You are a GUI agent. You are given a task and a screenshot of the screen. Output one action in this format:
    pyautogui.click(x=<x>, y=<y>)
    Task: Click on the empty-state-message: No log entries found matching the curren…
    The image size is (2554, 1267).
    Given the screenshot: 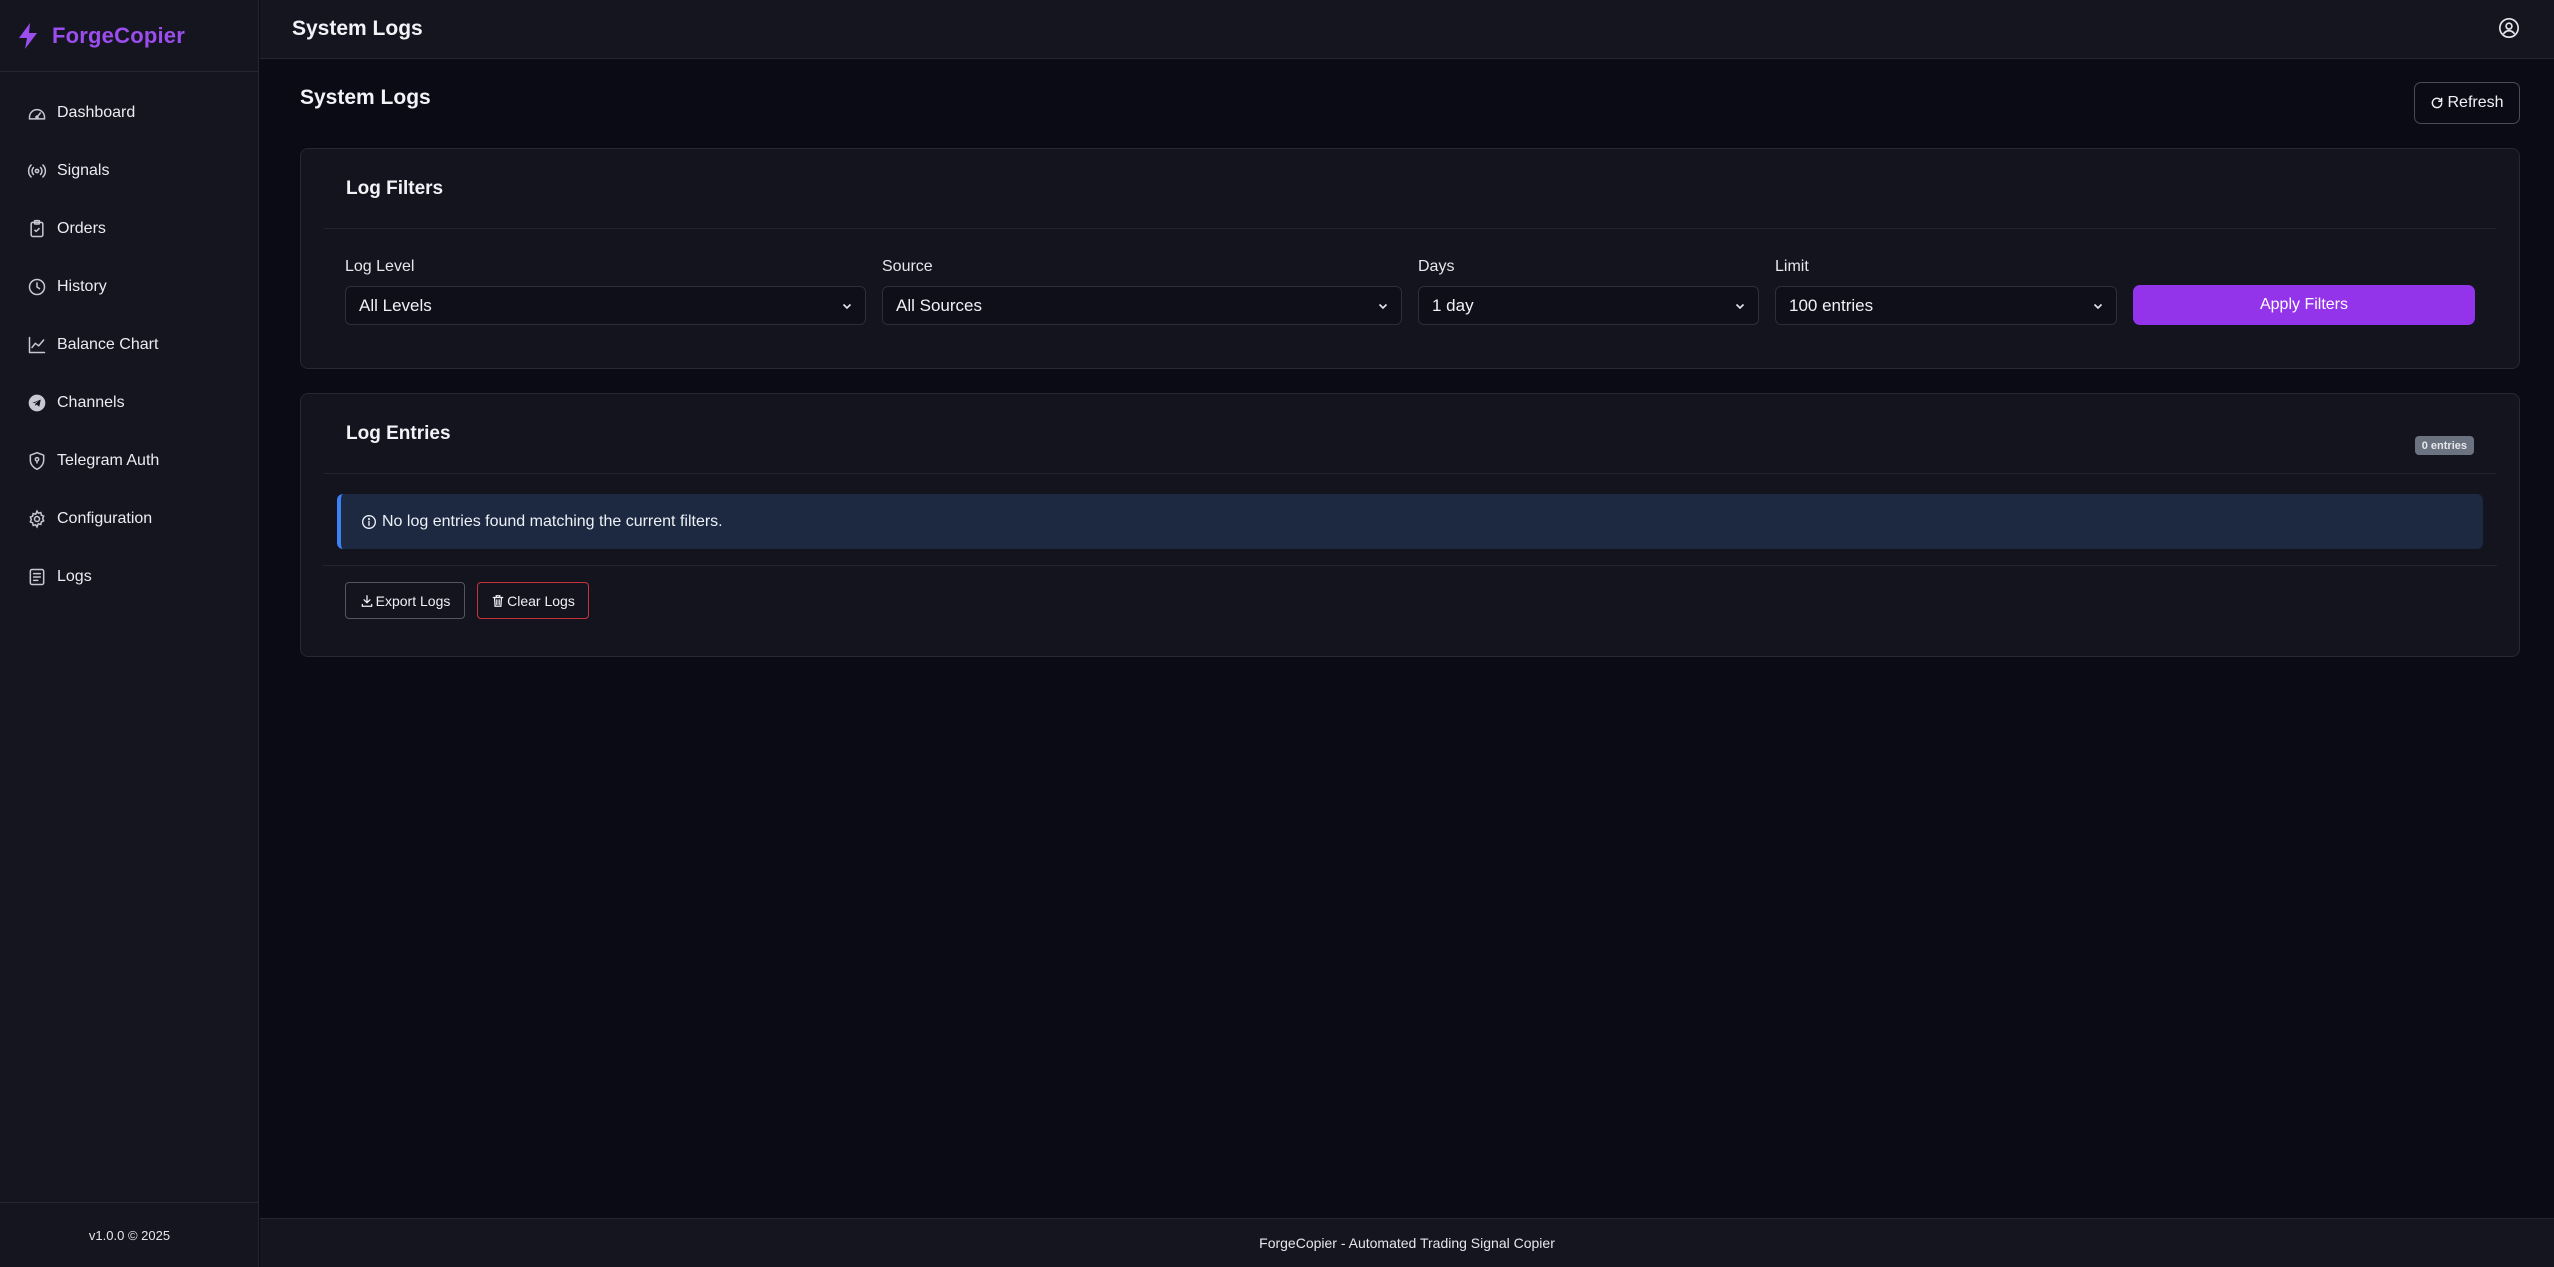 What is the action you would take?
    pyautogui.click(x=552, y=521)
    